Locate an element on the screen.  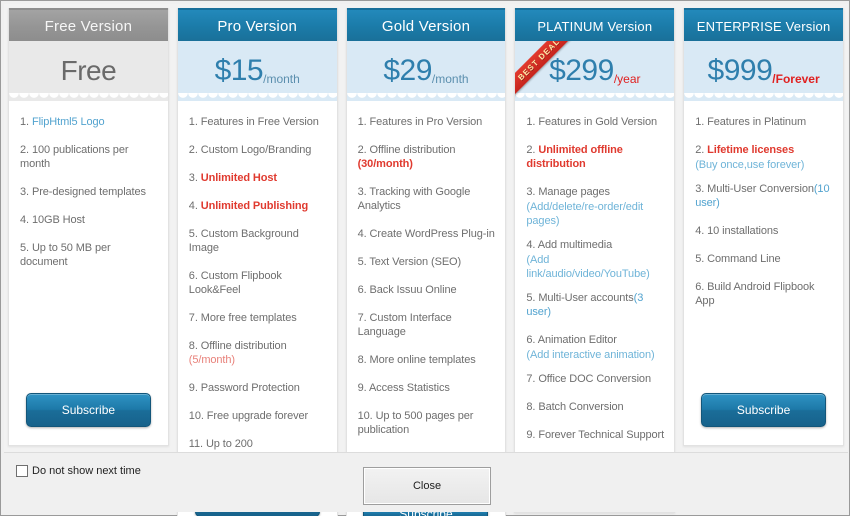
price-period: /year is located at coordinates (627, 79).